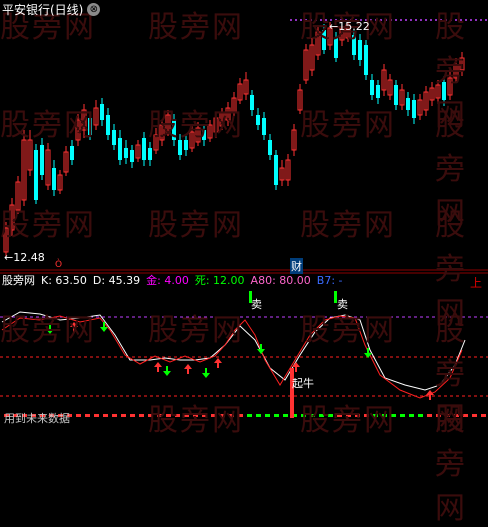  I want to click on dead-value: 12.00, so click(229, 280).